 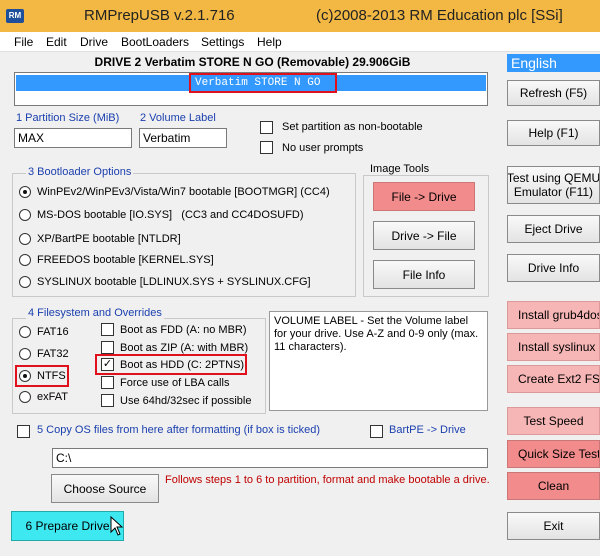 What do you see at coordinates (553, 229) in the screenshot?
I see `eject-drive-button: Eject Drive` at bounding box center [553, 229].